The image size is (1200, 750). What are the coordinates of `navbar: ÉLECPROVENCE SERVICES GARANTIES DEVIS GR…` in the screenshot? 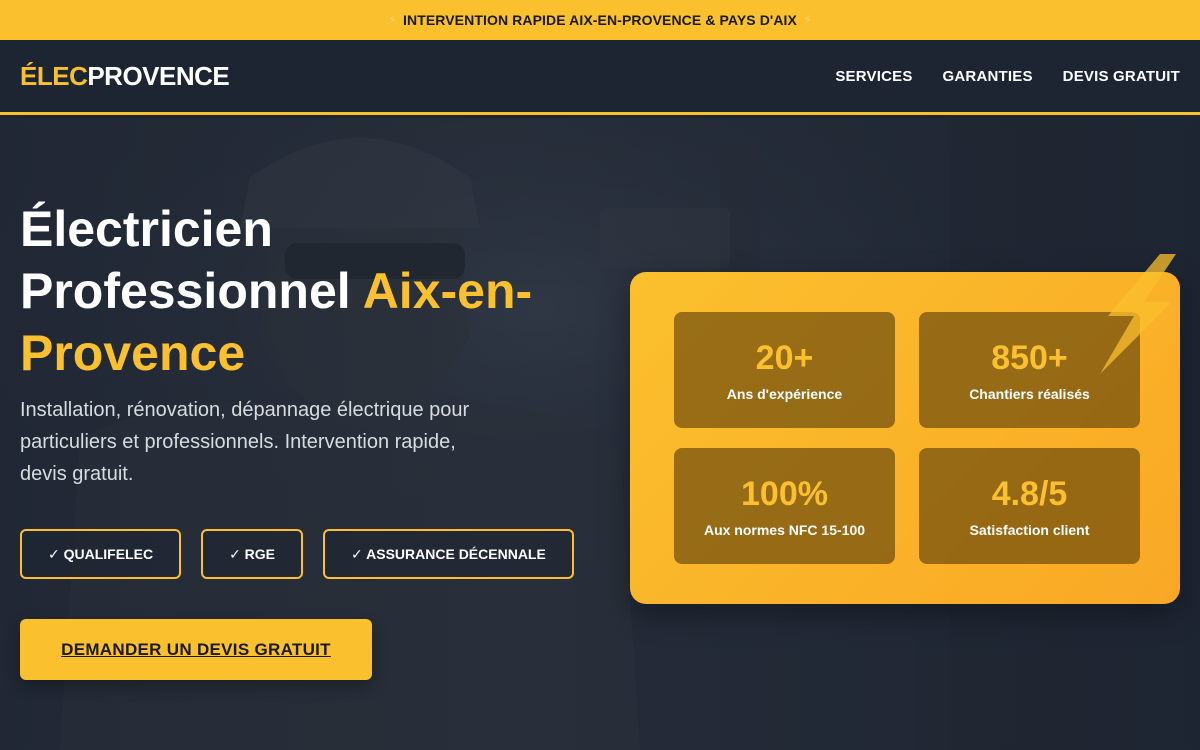 It's located at (600, 77).